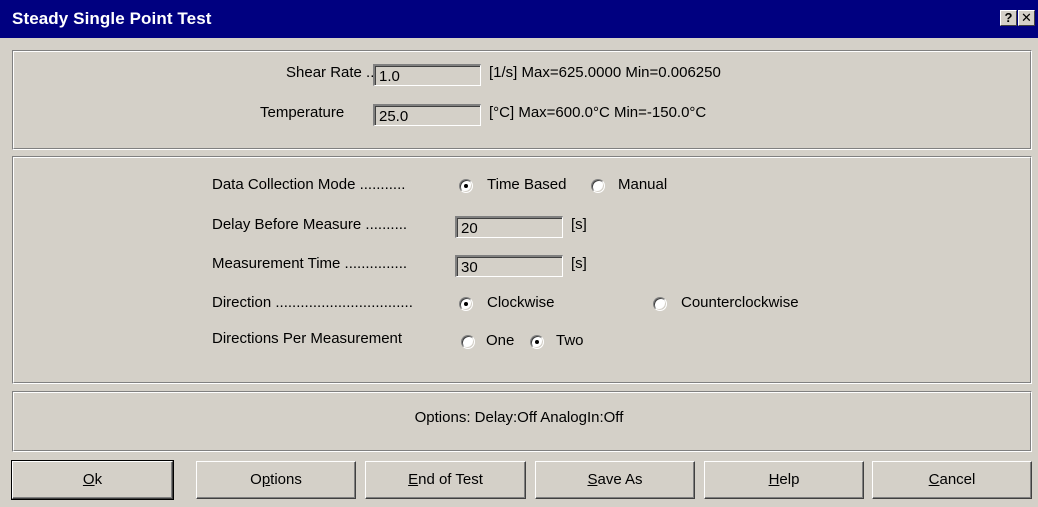 This screenshot has height=507, width=1038. Describe the element at coordinates (302, 112) in the screenshot. I see `temperature-label: Temperature` at that location.